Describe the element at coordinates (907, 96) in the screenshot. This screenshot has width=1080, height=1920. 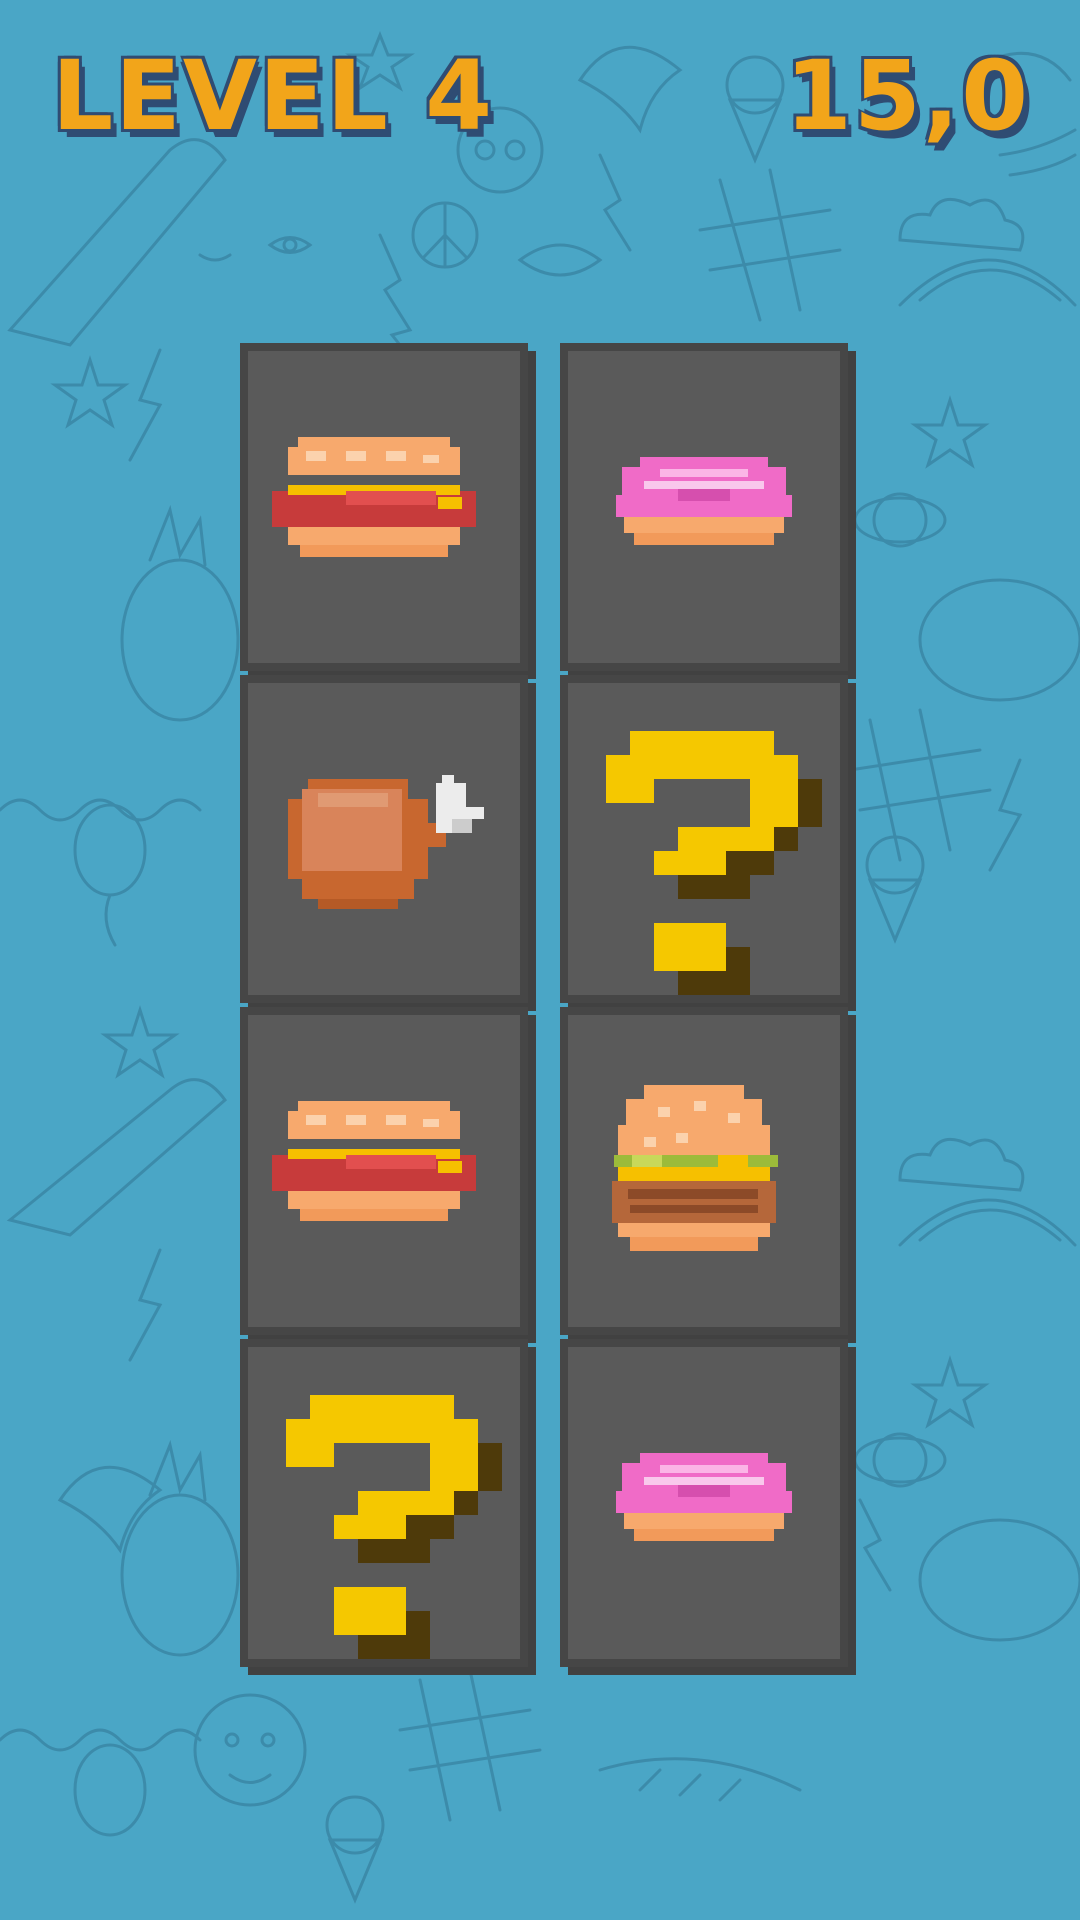
I see `timer-display: 15,0` at that location.